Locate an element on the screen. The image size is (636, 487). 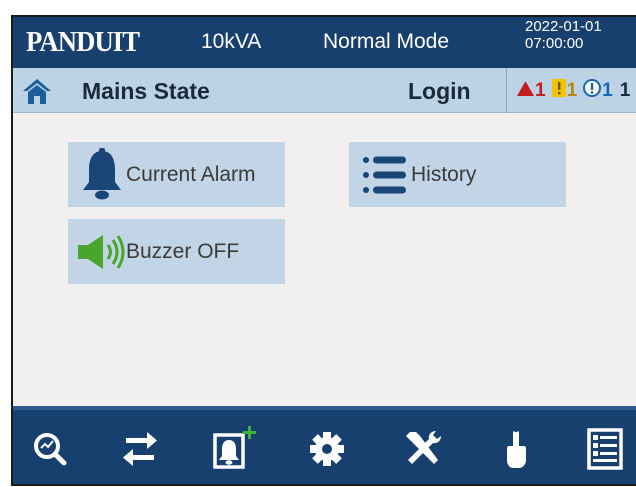
swap-arrows-icon is located at coordinates (140, 449).